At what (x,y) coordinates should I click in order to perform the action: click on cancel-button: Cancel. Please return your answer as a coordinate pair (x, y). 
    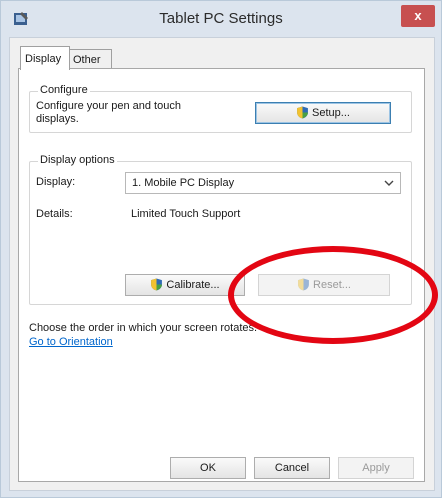
    Looking at the image, I should click on (292, 468).